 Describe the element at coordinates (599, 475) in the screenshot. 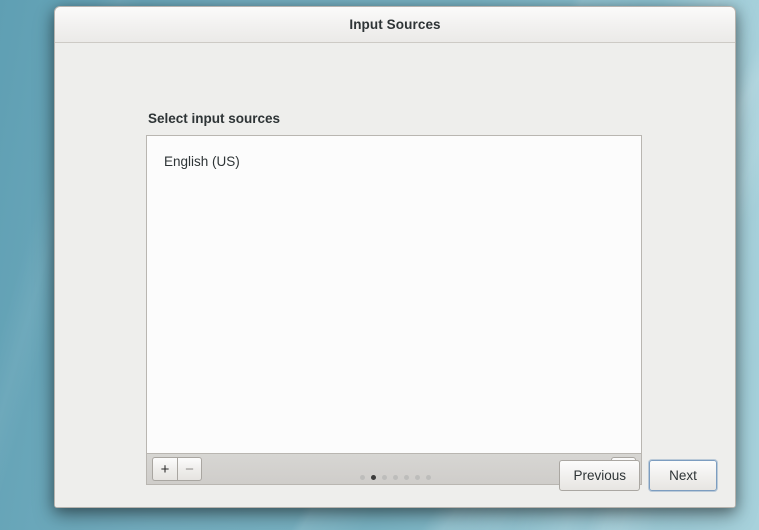

I see `previous-button: Previous` at that location.